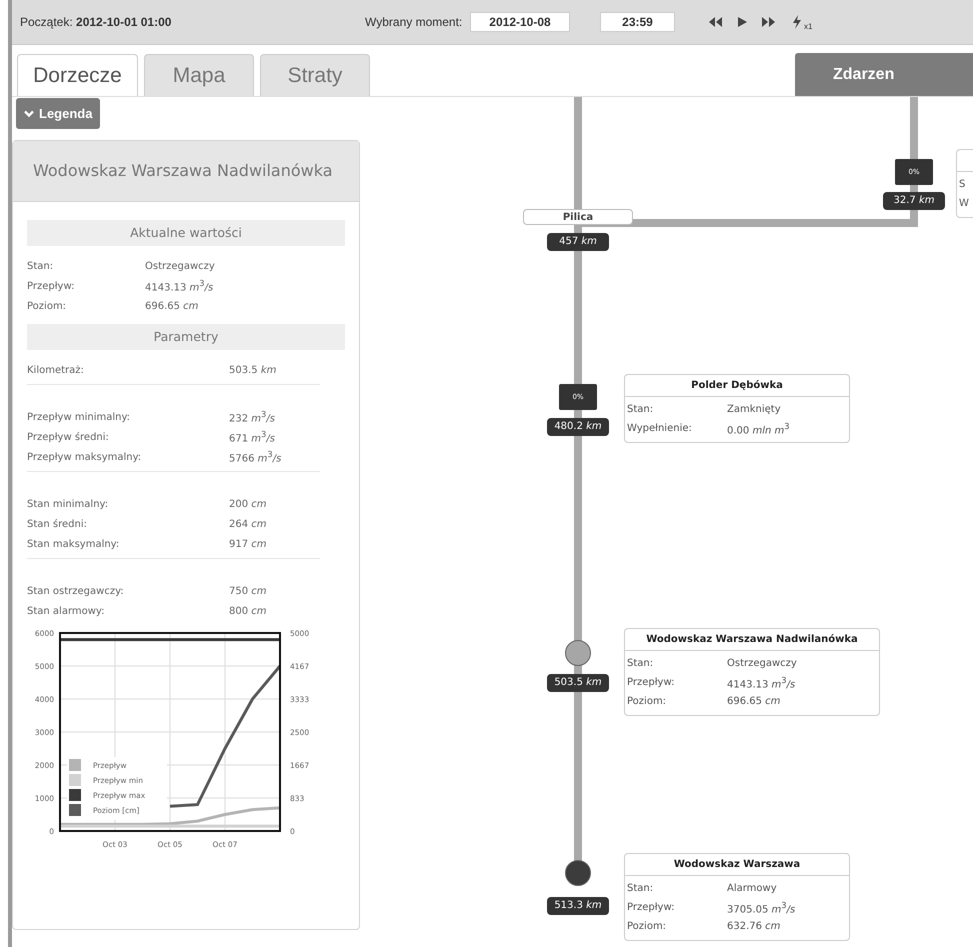 This screenshot has width=973, height=947. What do you see at coordinates (248, 611) in the screenshot?
I see `parameter-value: 800 cm` at bounding box center [248, 611].